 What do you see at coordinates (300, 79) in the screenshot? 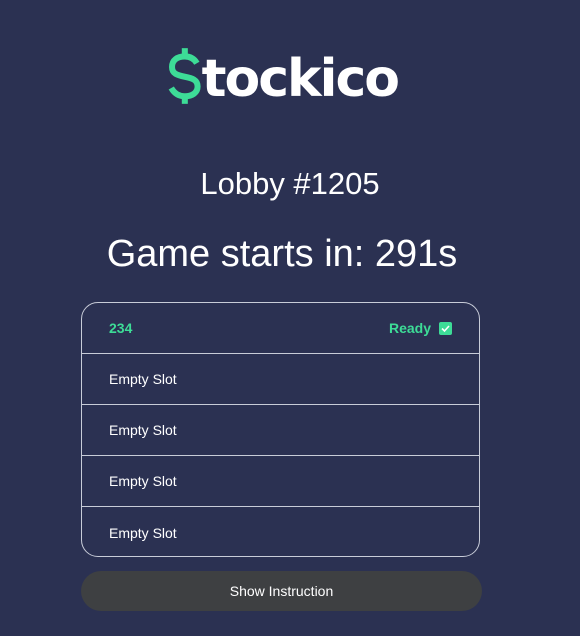
I see `logo-wordmark: tockico` at bounding box center [300, 79].